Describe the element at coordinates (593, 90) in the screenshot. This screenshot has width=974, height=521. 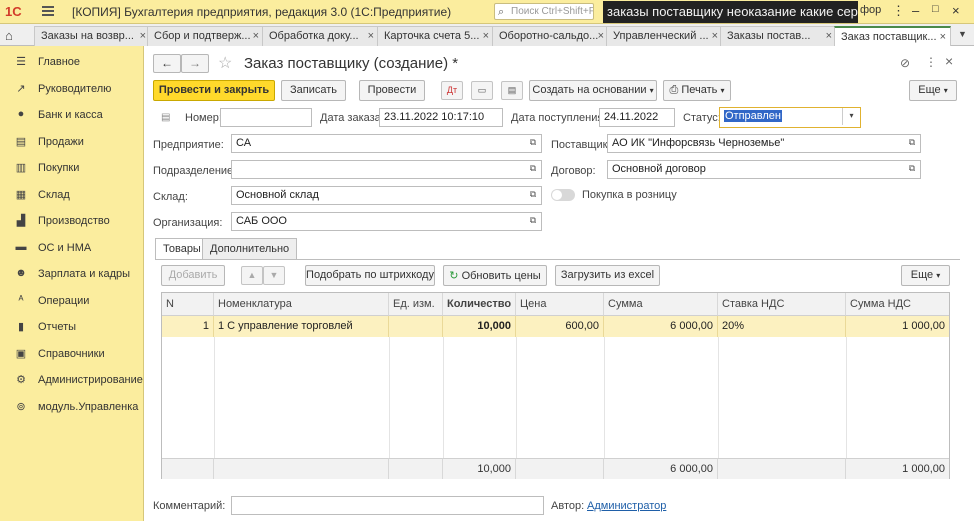
I see `create-based-on-button: Создать на основании ▾` at that location.